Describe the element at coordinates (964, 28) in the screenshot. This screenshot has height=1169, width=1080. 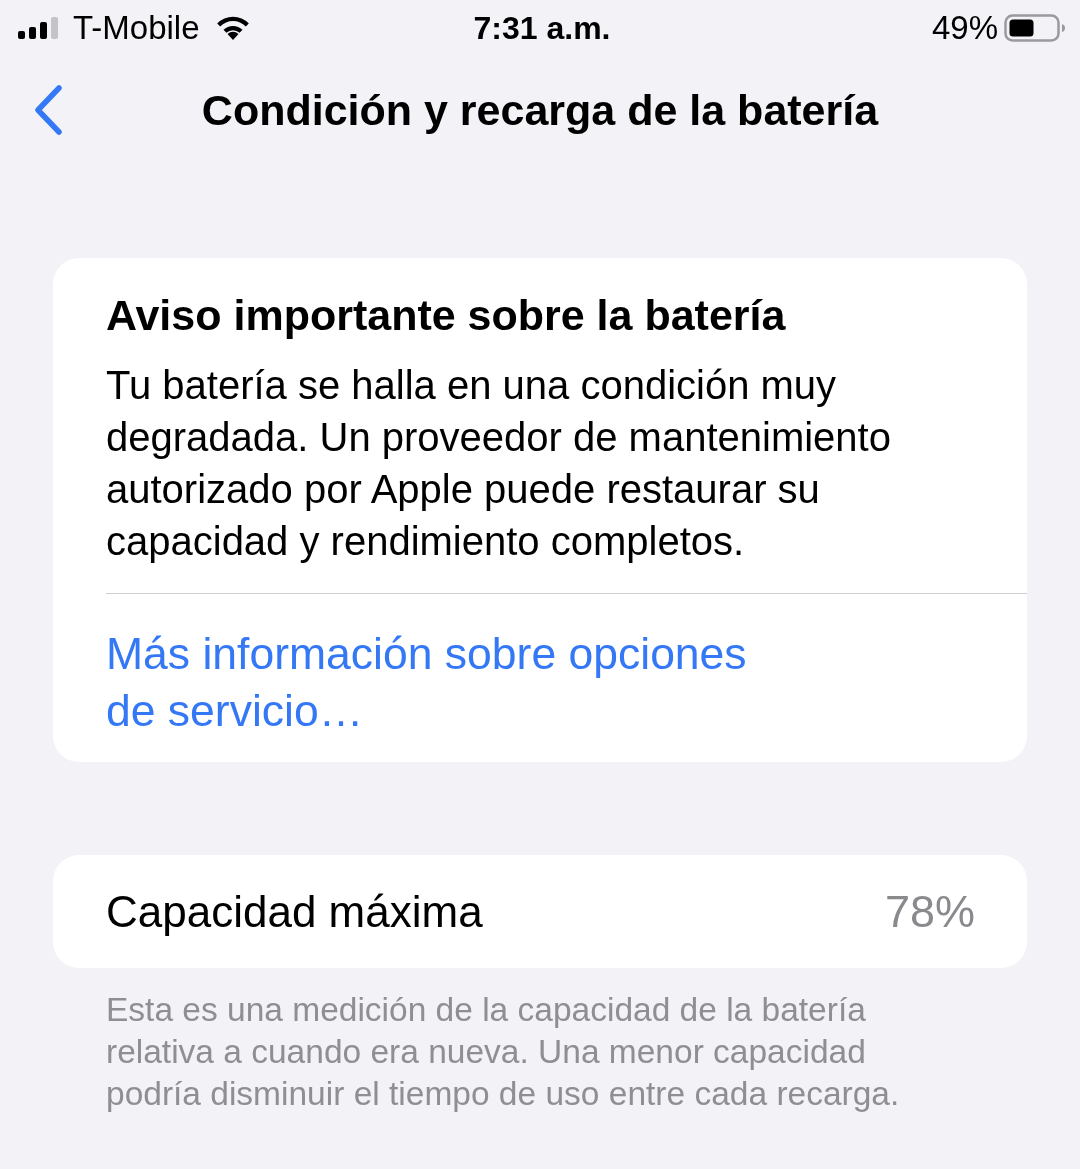
I see `battery-percentage: 49%` at that location.